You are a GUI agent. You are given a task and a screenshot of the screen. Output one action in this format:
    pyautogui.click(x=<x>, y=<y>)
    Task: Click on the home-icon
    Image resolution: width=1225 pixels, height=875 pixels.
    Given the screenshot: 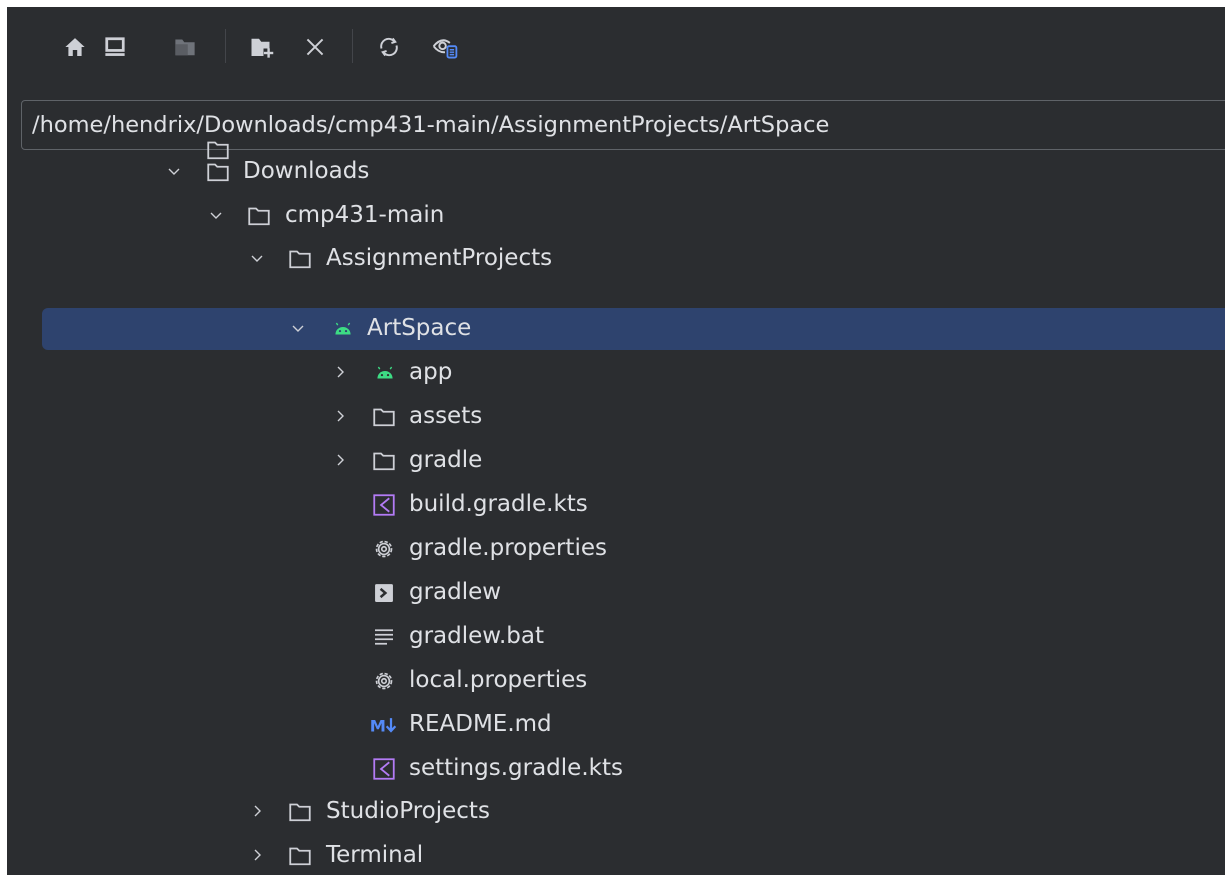 What is the action you would take?
    pyautogui.click(x=75, y=47)
    